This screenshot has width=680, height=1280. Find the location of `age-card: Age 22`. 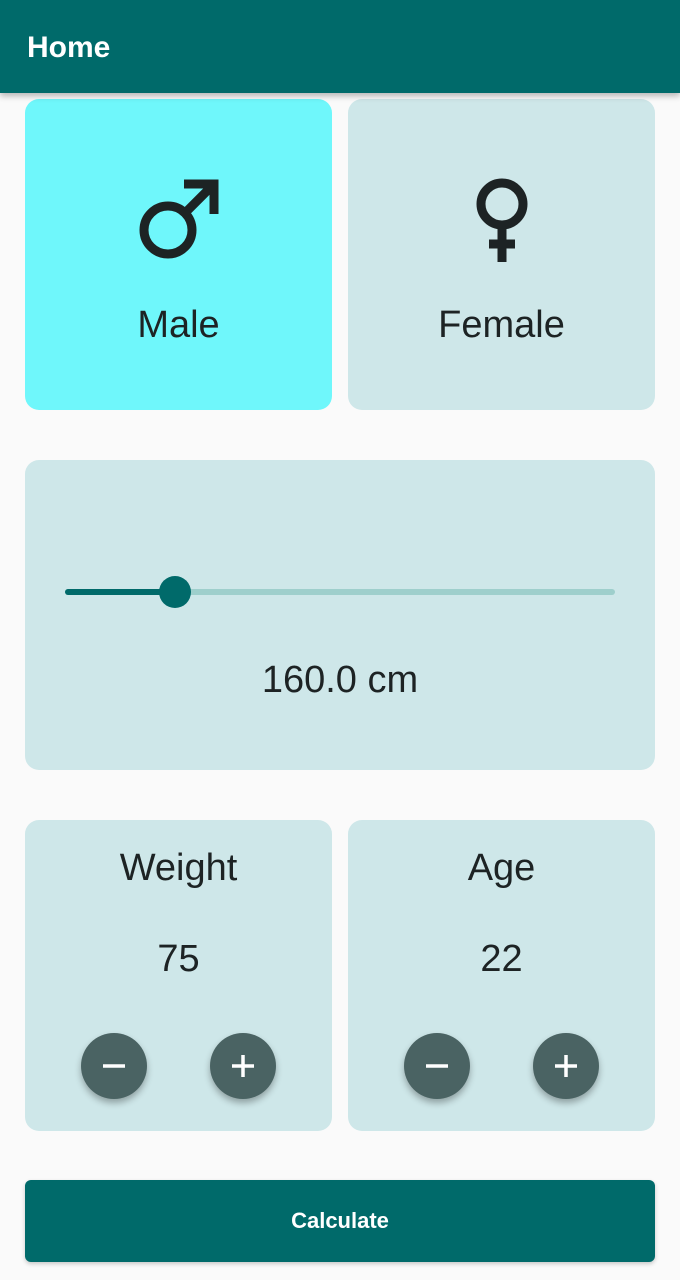

age-card: Age 22 is located at coordinates (501, 975).